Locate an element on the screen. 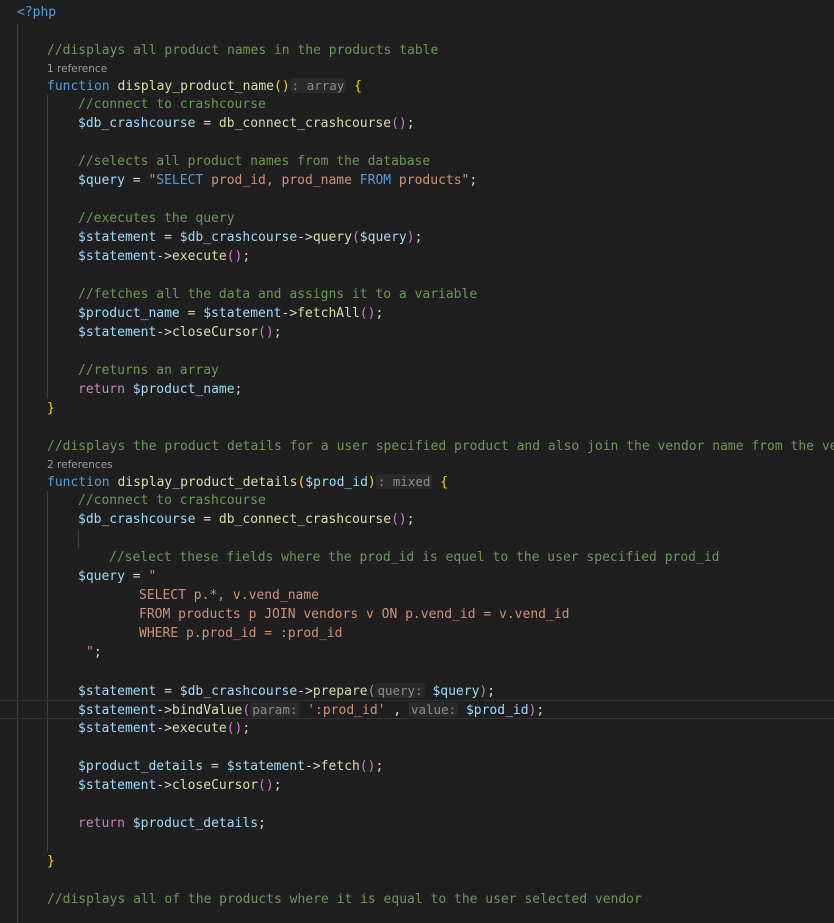  comment: //executes the query is located at coordinates (156, 218).